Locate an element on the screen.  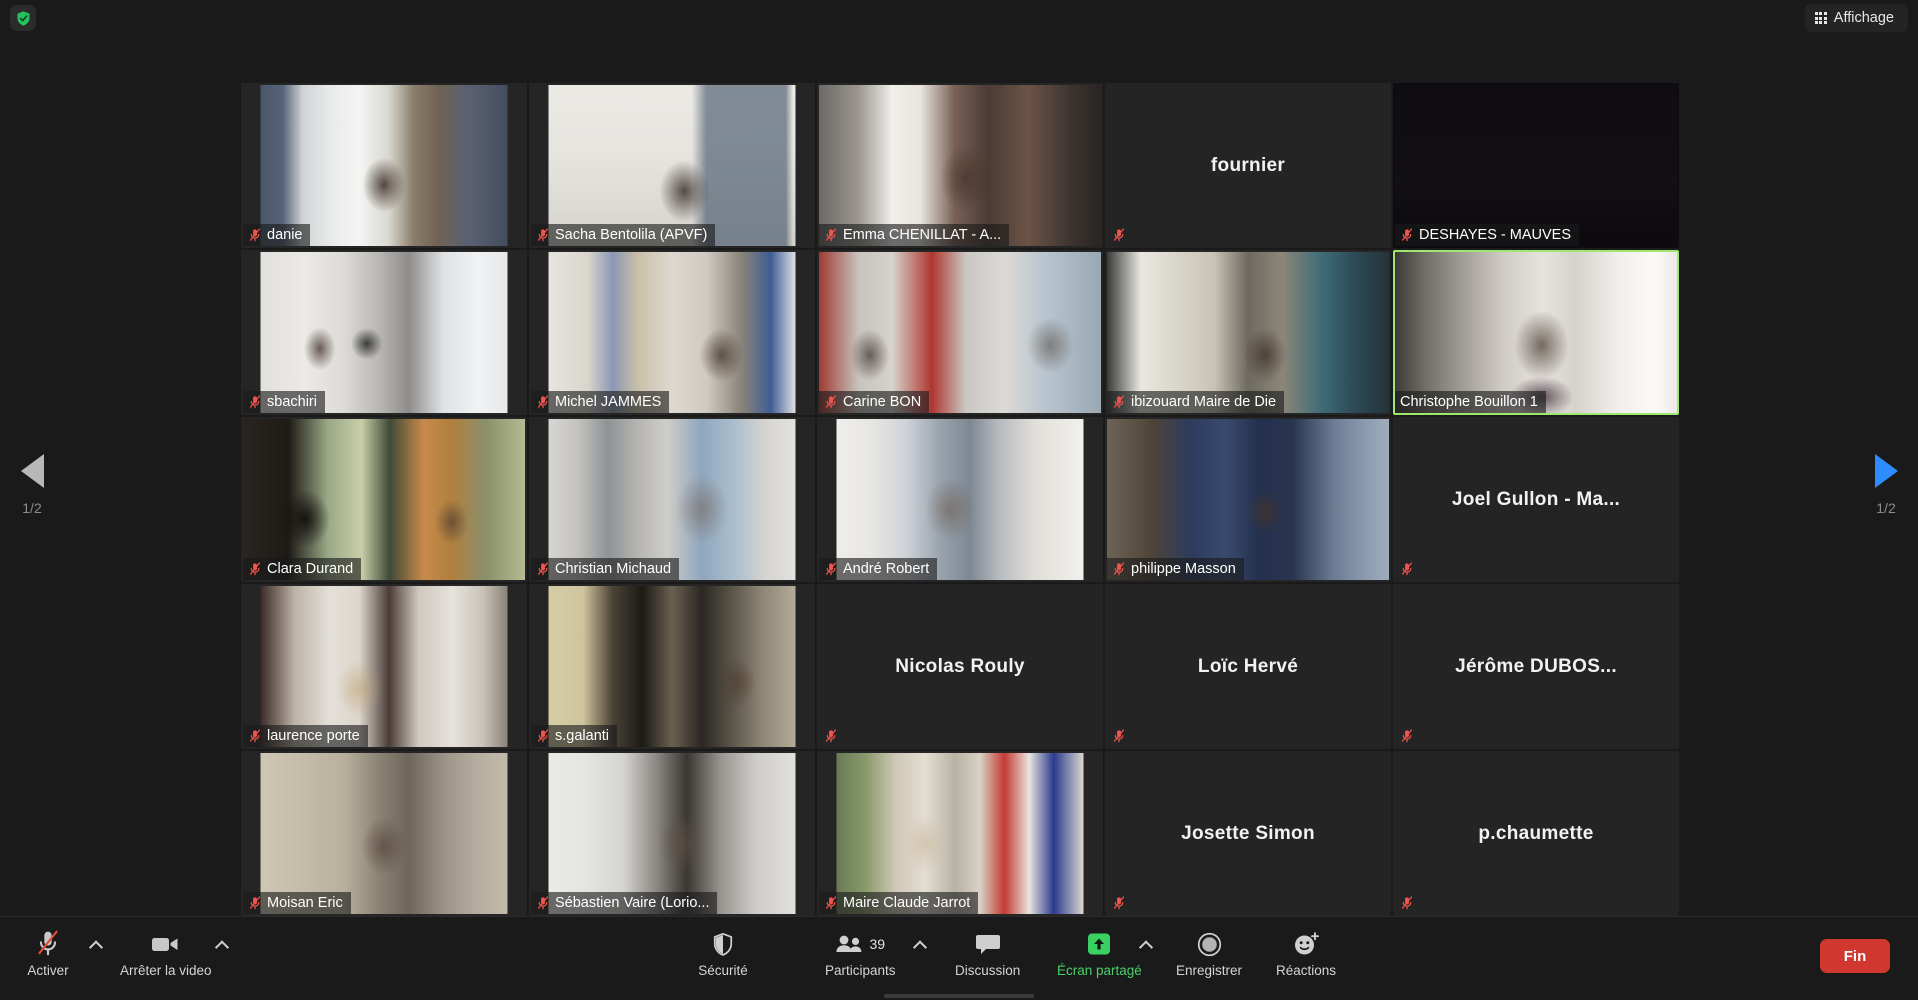
participant-tile: Sacha Bentolila (APVF) is located at coordinates (672, 165).